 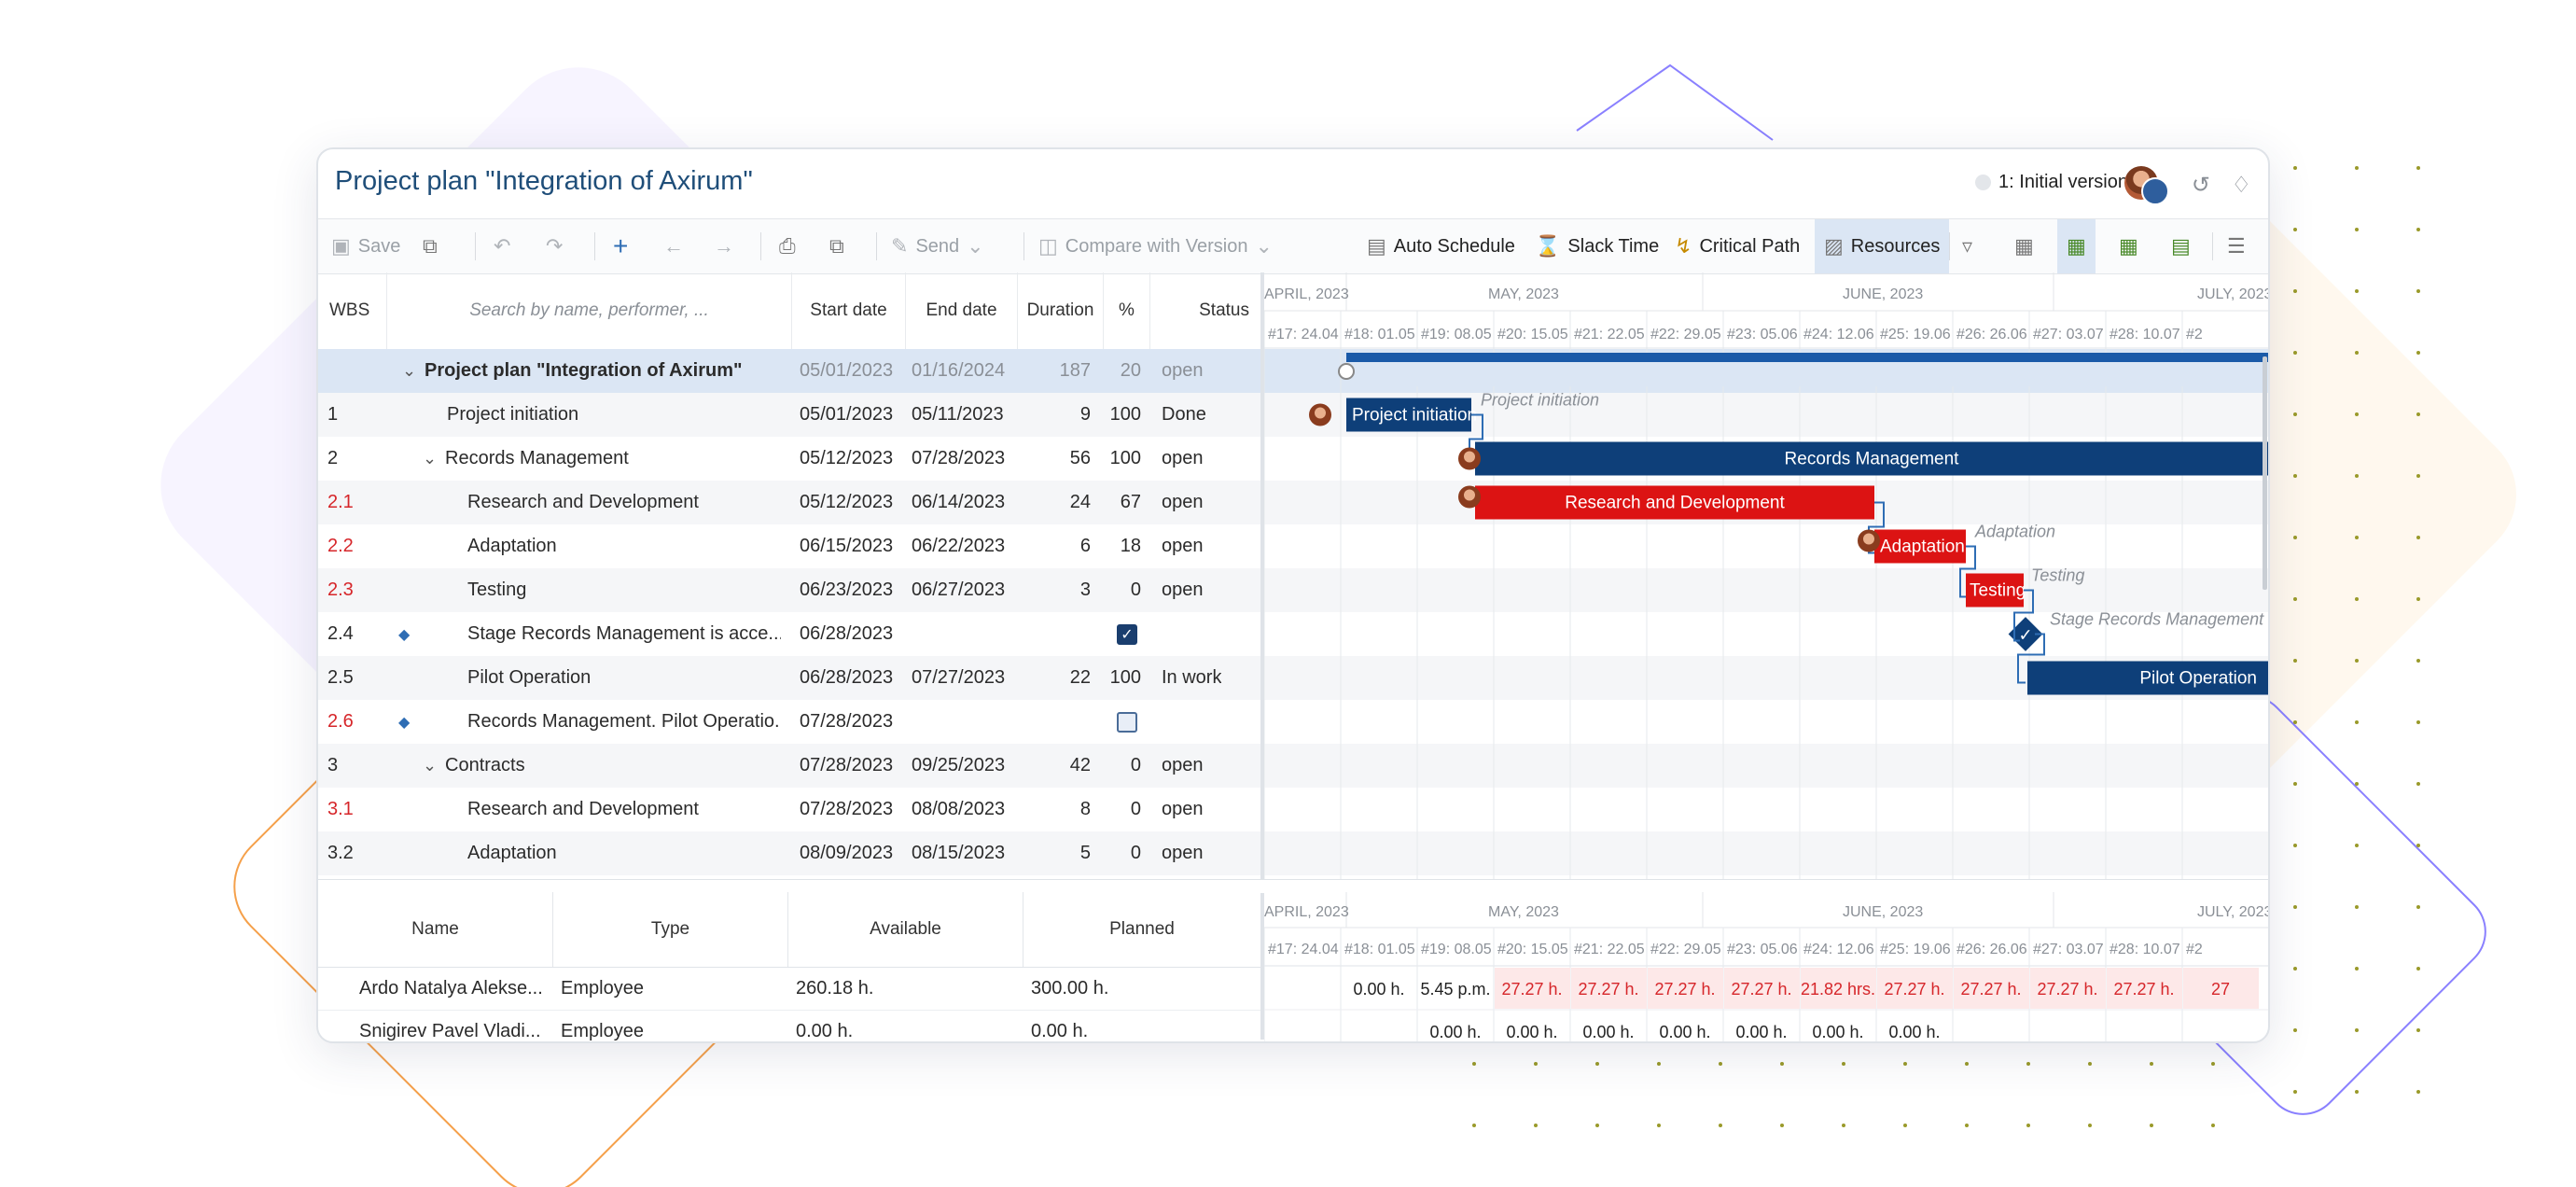 What do you see at coordinates (789, 546) in the screenshot?
I see `table-row: 2.2 Adaptation 06/15/2023 06/22/2023 6 18 open` at bounding box center [789, 546].